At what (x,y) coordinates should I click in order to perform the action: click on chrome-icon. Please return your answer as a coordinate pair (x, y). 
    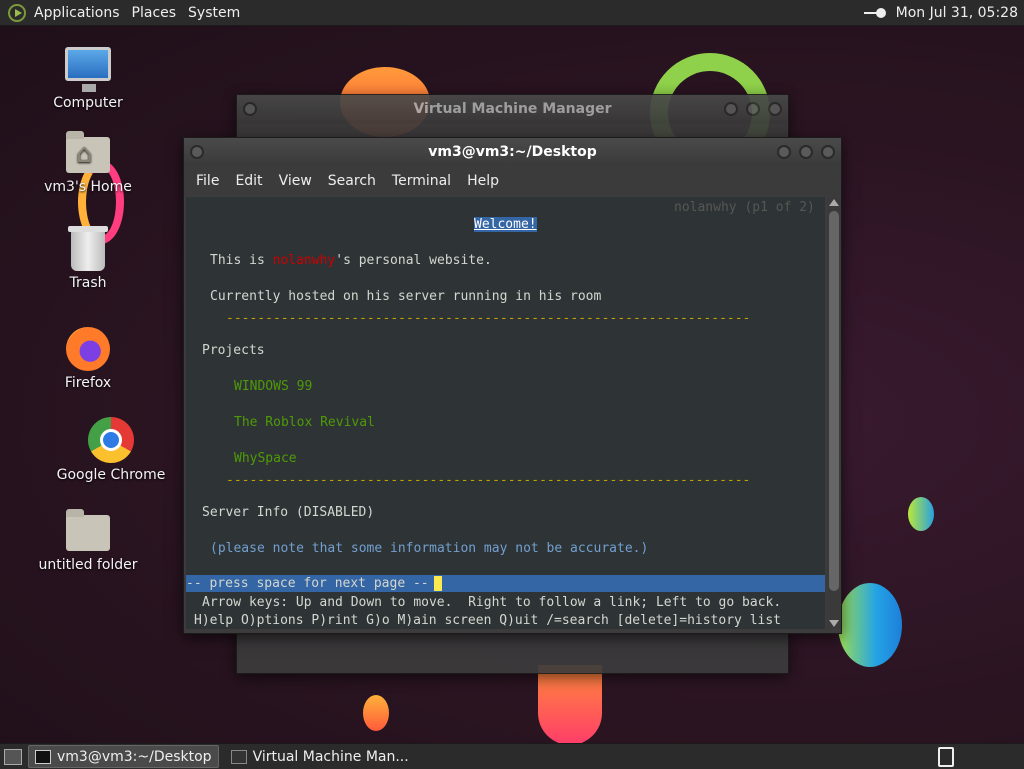
    Looking at the image, I should click on (111, 440).